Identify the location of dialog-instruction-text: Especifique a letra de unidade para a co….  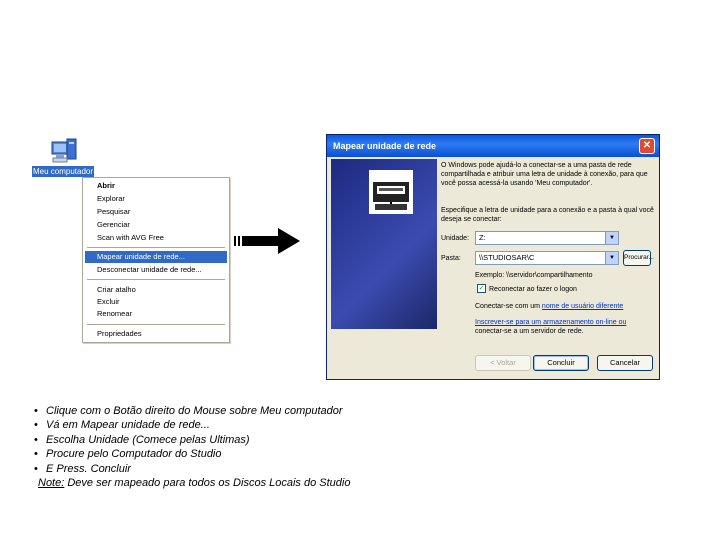
(547, 215).